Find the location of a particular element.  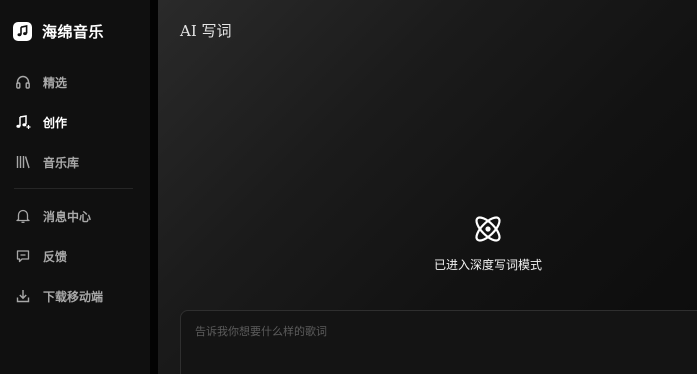

sidebar-item-label: 下载移动端 is located at coordinates (73, 296).